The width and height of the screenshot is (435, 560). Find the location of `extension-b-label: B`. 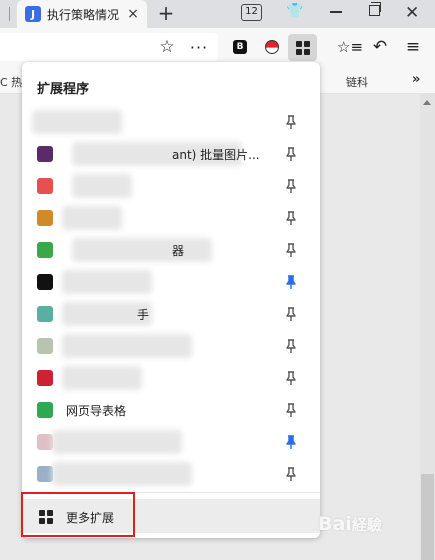

extension-b-label: B is located at coordinates (240, 47).